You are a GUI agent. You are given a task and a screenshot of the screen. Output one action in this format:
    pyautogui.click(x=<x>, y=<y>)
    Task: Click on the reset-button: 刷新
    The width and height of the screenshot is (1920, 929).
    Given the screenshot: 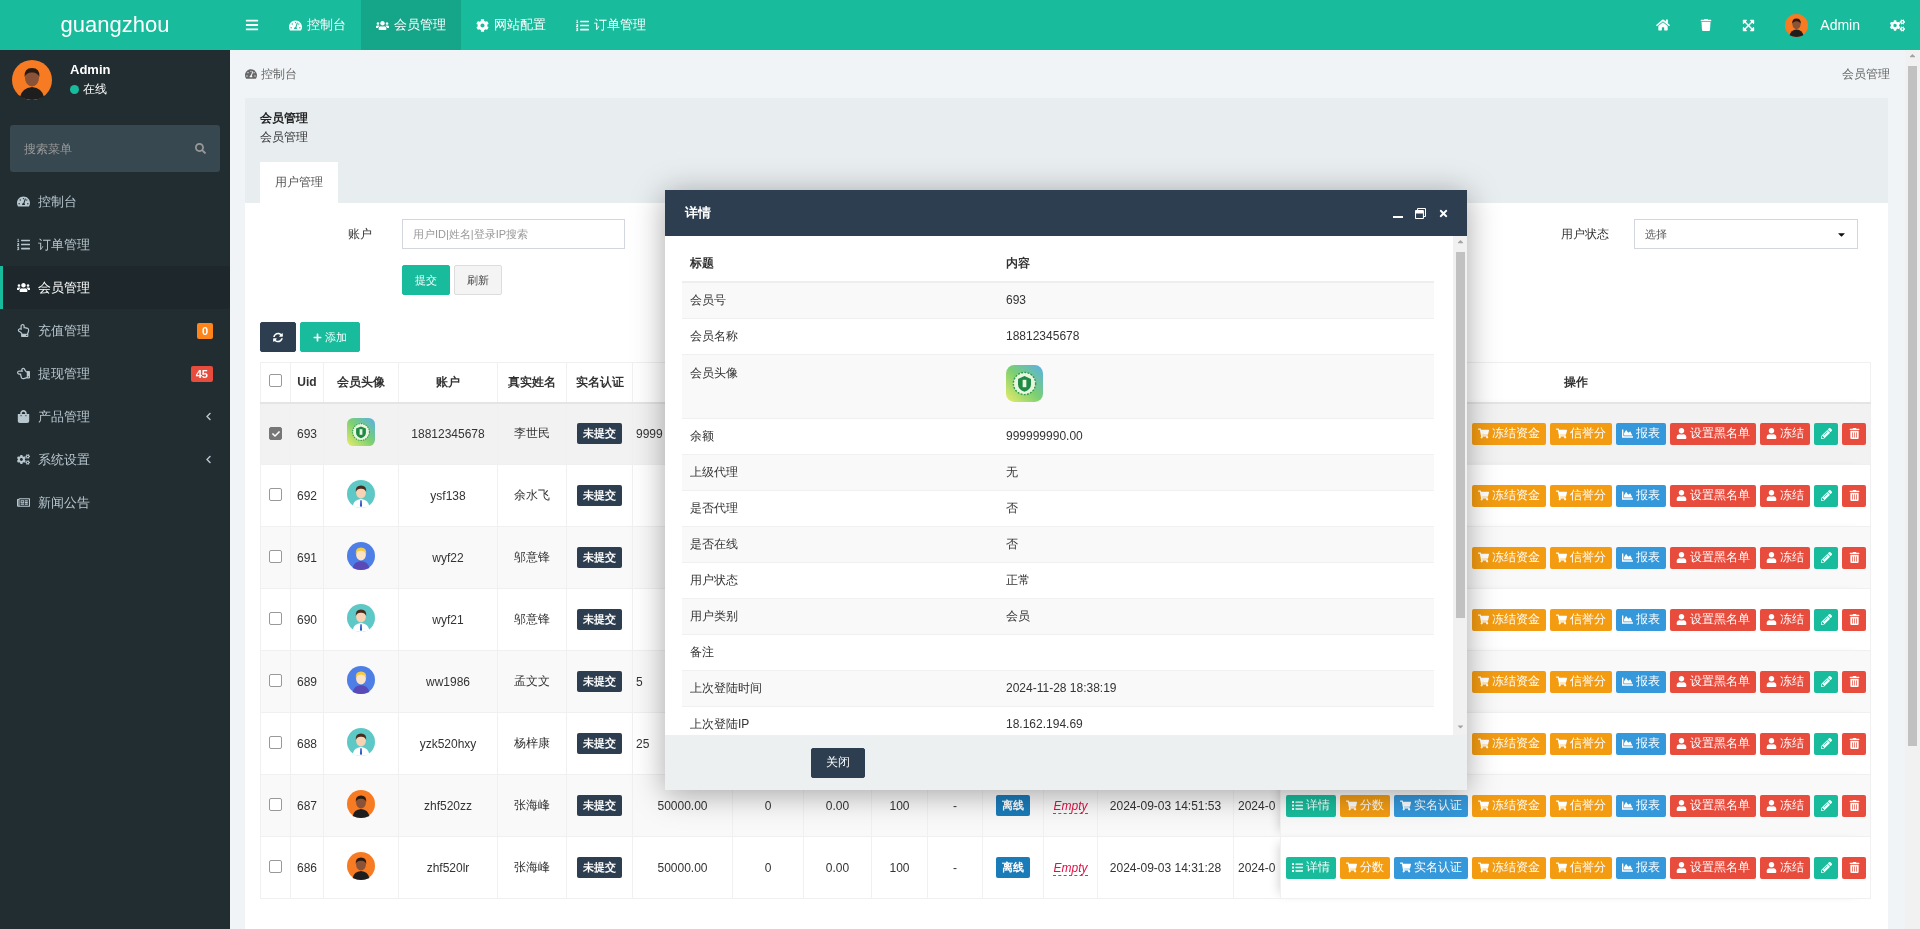 What is the action you would take?
    pyautogui.click(x=478, y=280)
    